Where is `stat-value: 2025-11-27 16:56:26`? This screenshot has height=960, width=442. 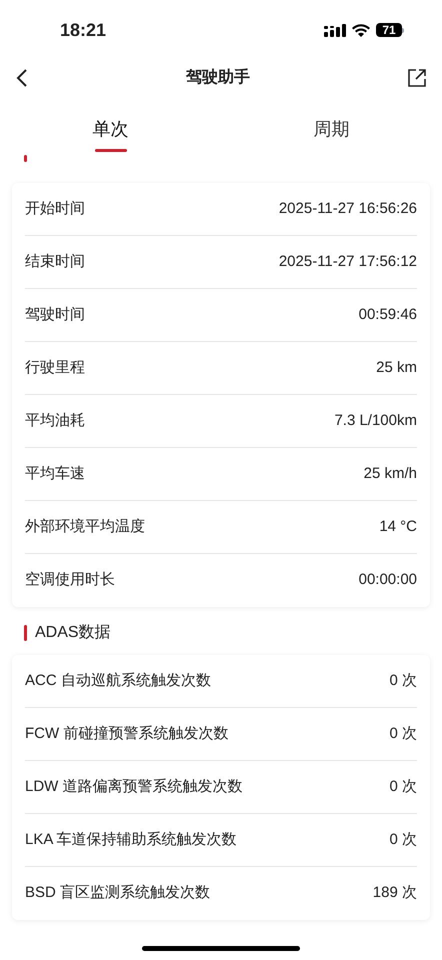
stat-value: 2025-11-27 16:56:26 is located at coordinates (347, 208).